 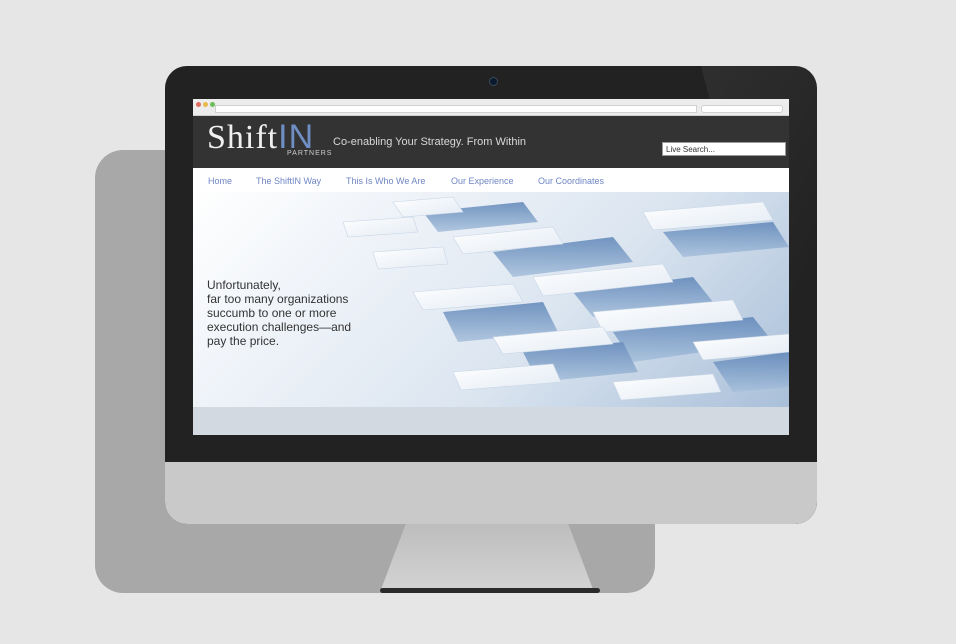 What do you see at coordinates (429, 142) in the screenshot?
I see `site-tagline: Co-enabling Your Strategy. From Within` at bounding box center [429, 142].